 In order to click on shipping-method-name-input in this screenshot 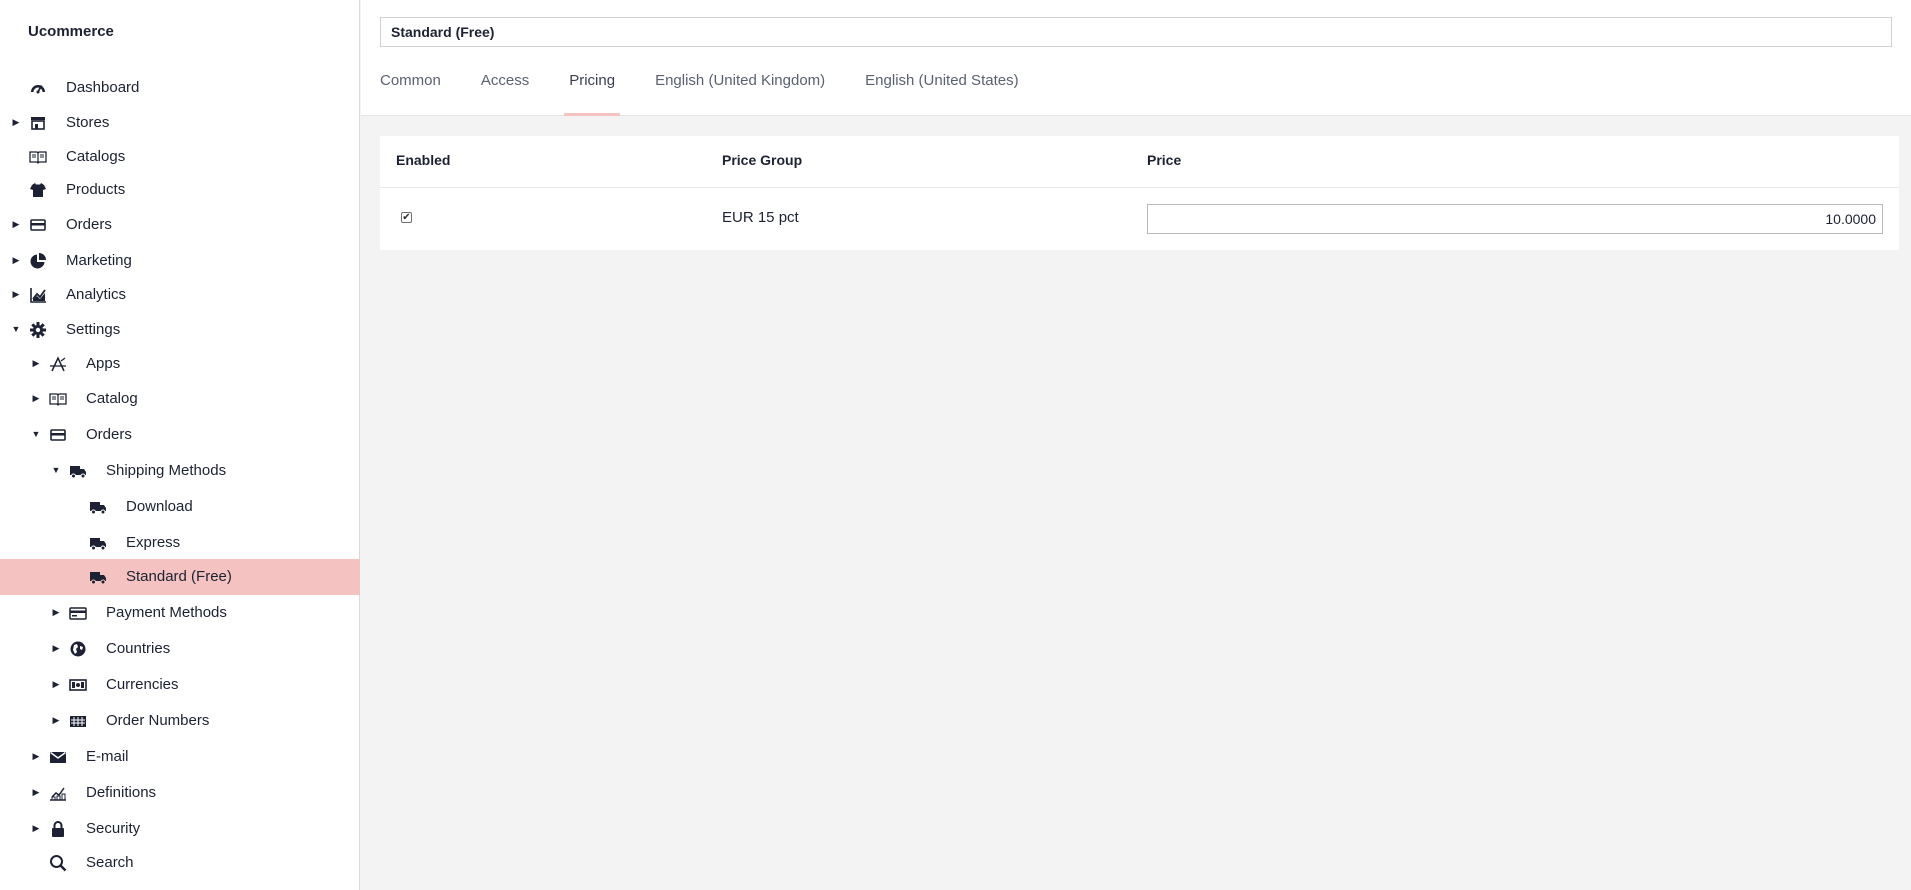, I will do `click(1136, 32)`.